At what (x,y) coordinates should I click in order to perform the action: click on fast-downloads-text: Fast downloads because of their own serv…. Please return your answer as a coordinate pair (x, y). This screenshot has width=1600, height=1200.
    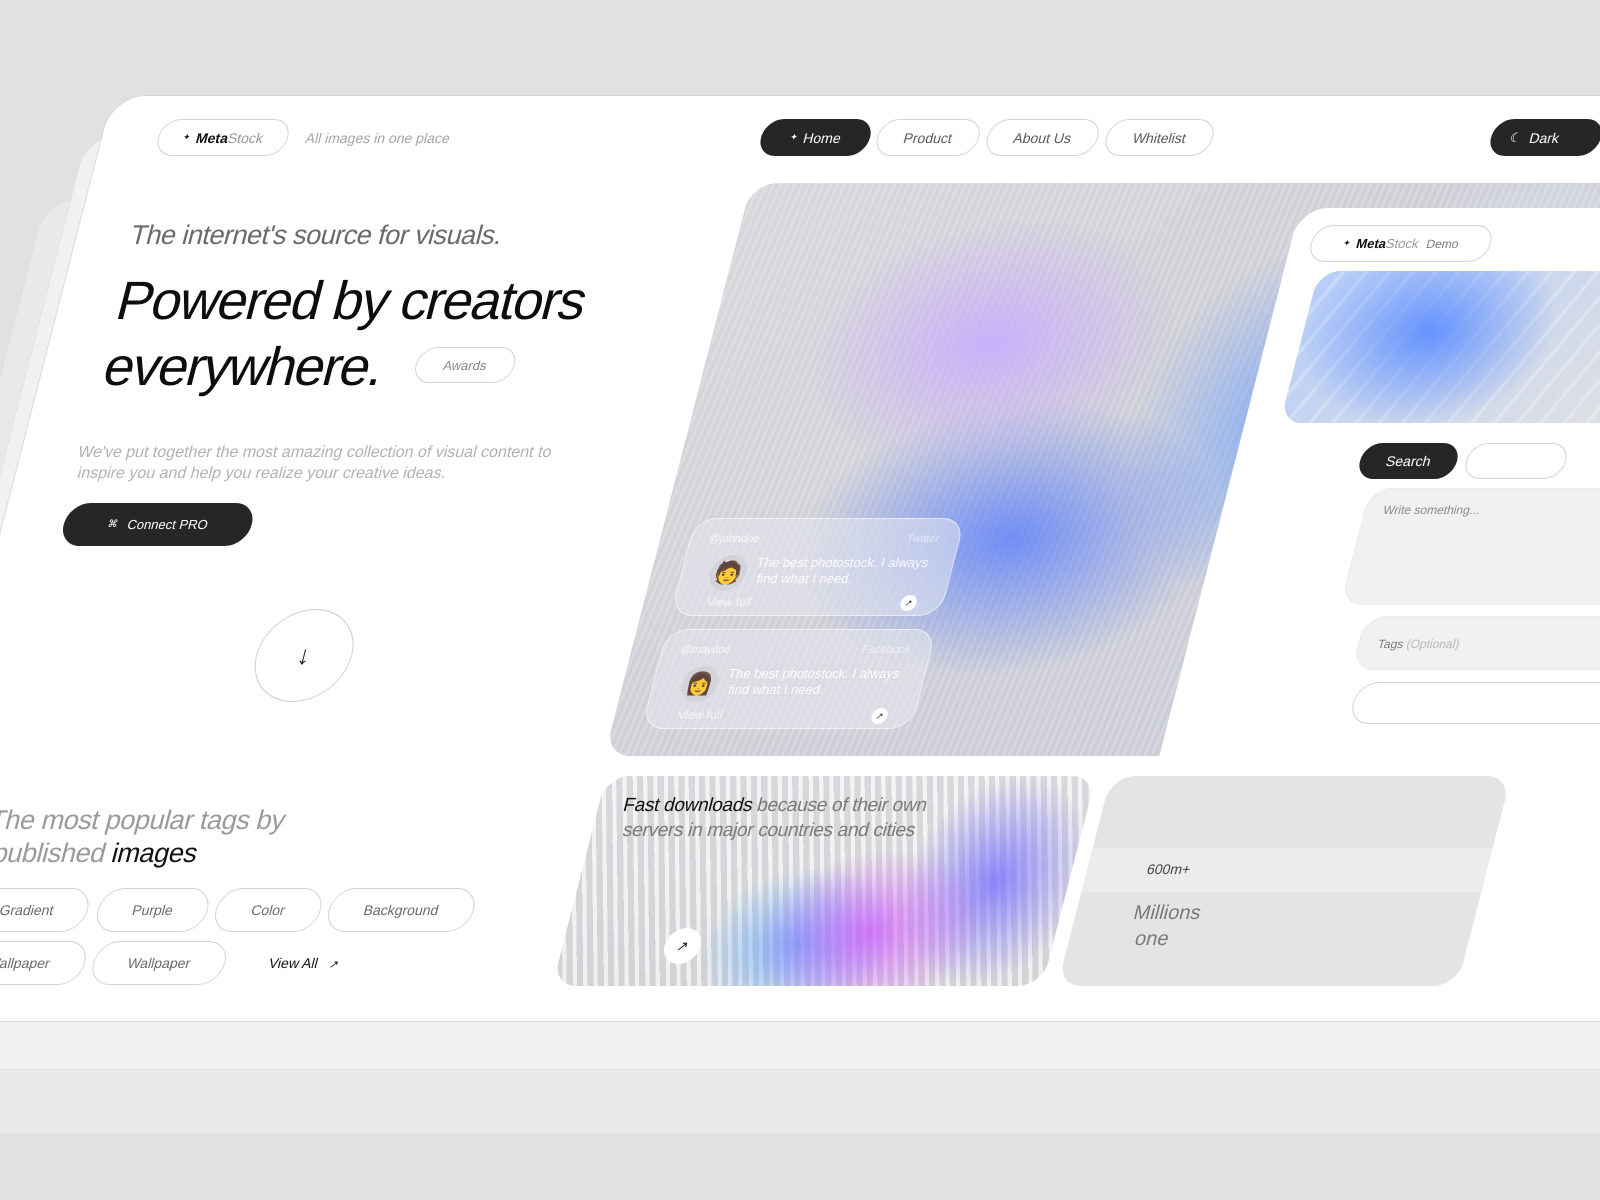
    Looking at the image, I should click on (772, 818).